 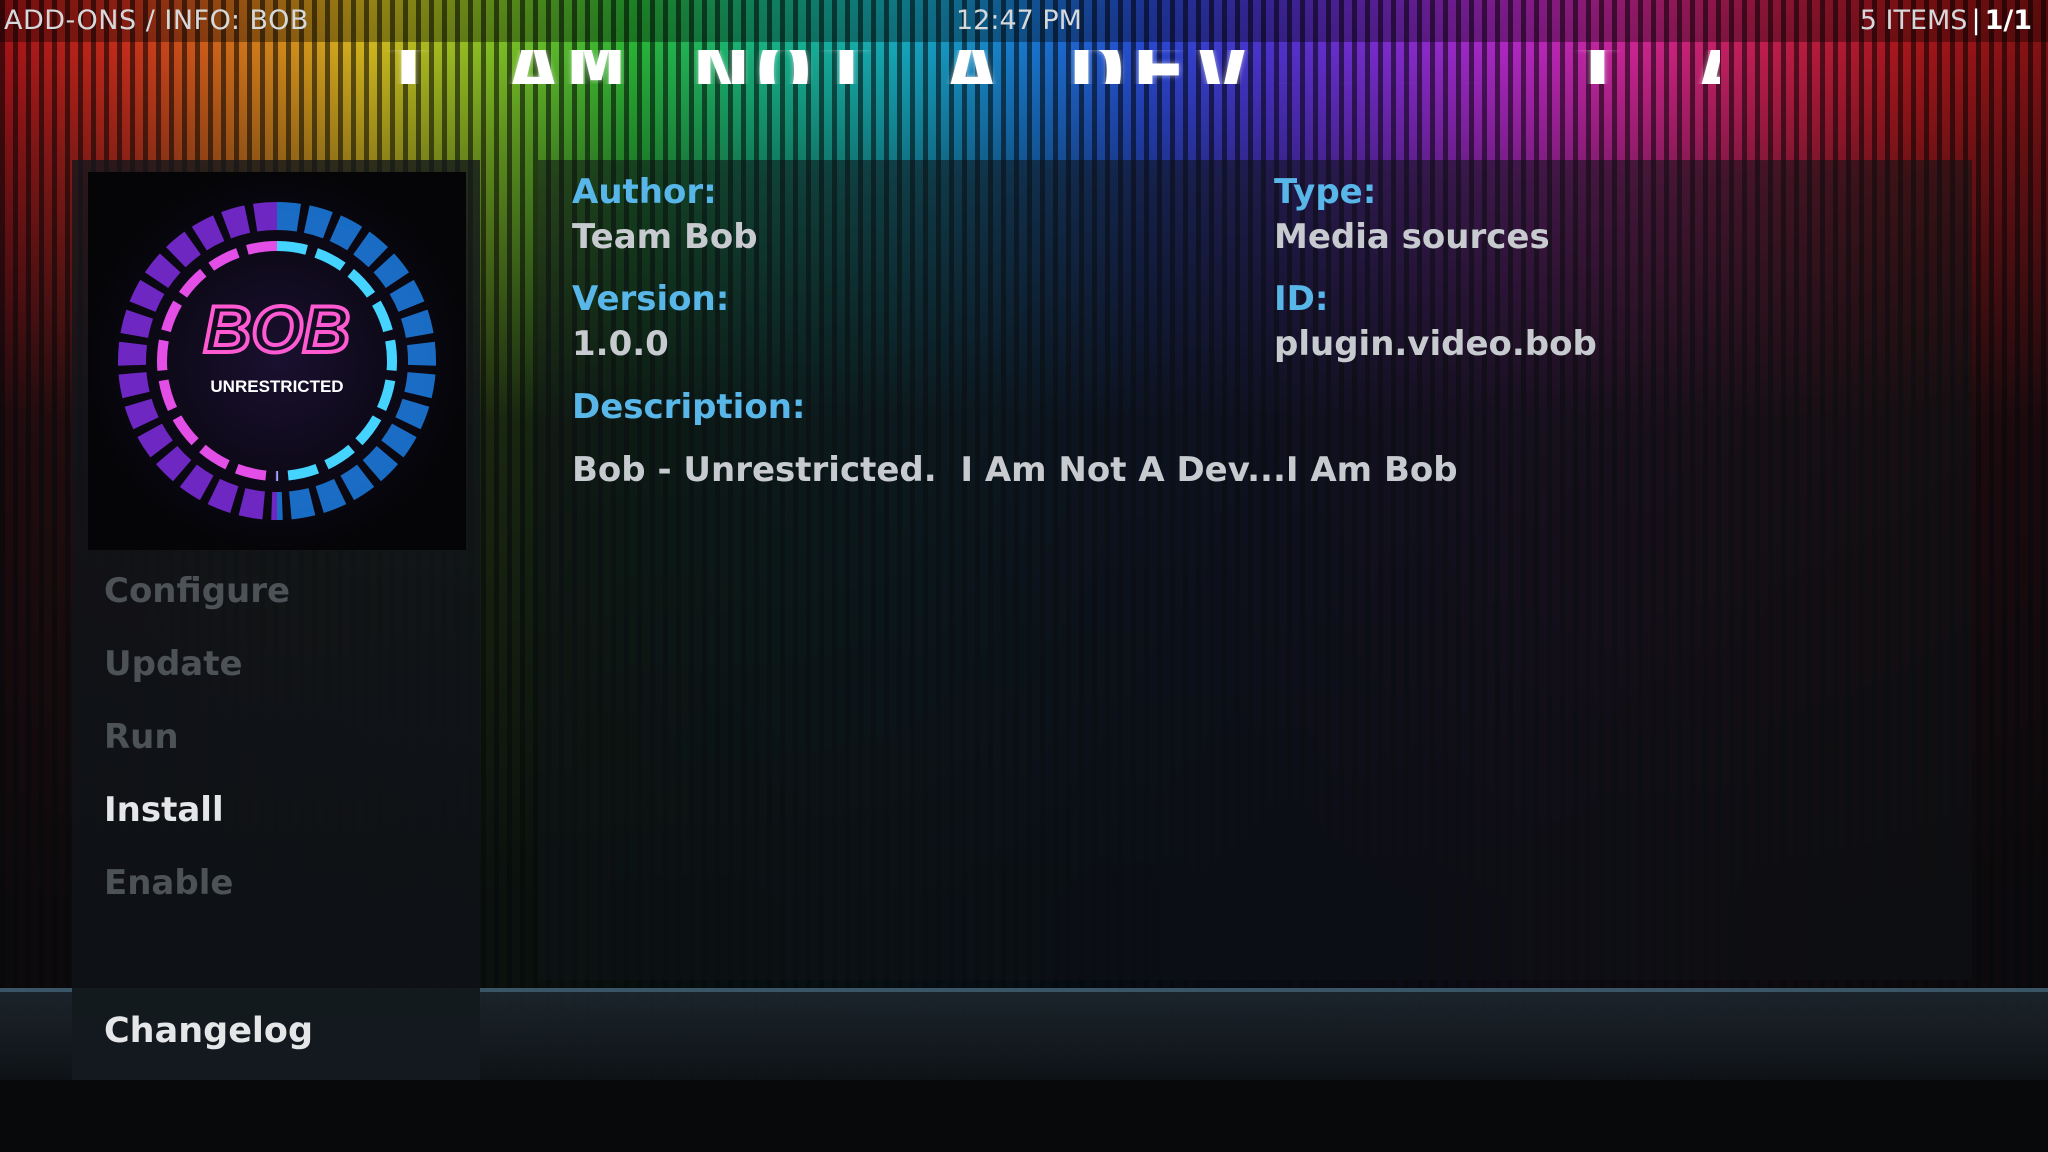 I want to click on changelog-button: Changelog, so click(x=208, y=1031).